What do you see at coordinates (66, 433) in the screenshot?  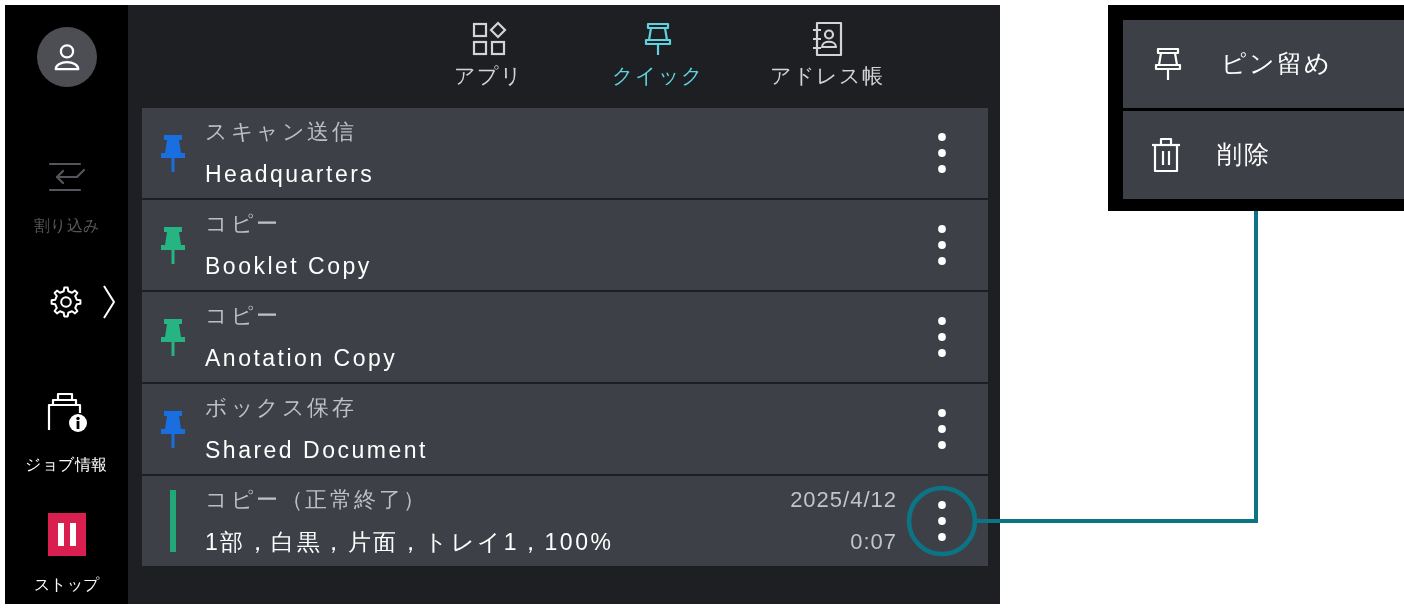 I see `job-info-button: ジョブ情報` at bounding box center [66, 433].